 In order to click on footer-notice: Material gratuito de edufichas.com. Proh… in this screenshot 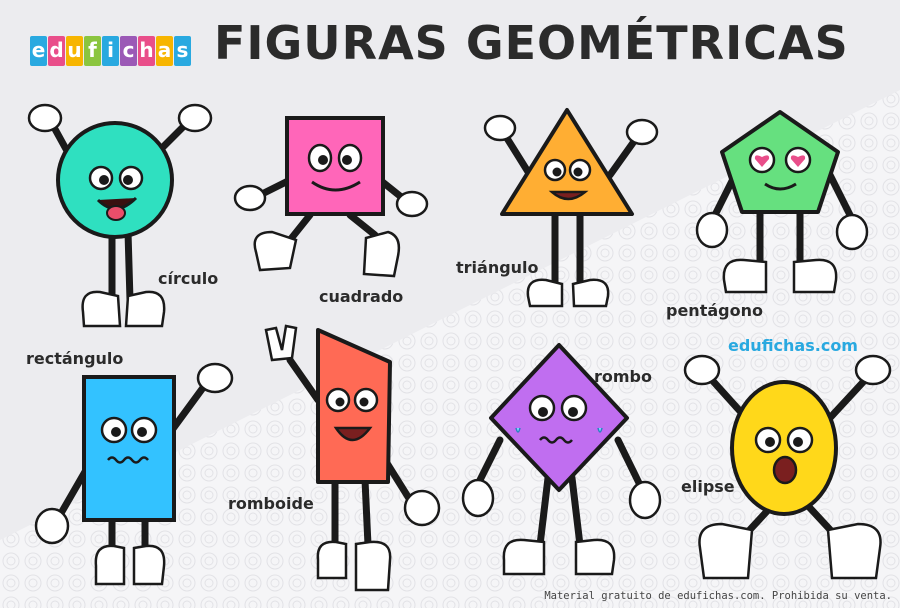, I will do `click(718, 596)`.